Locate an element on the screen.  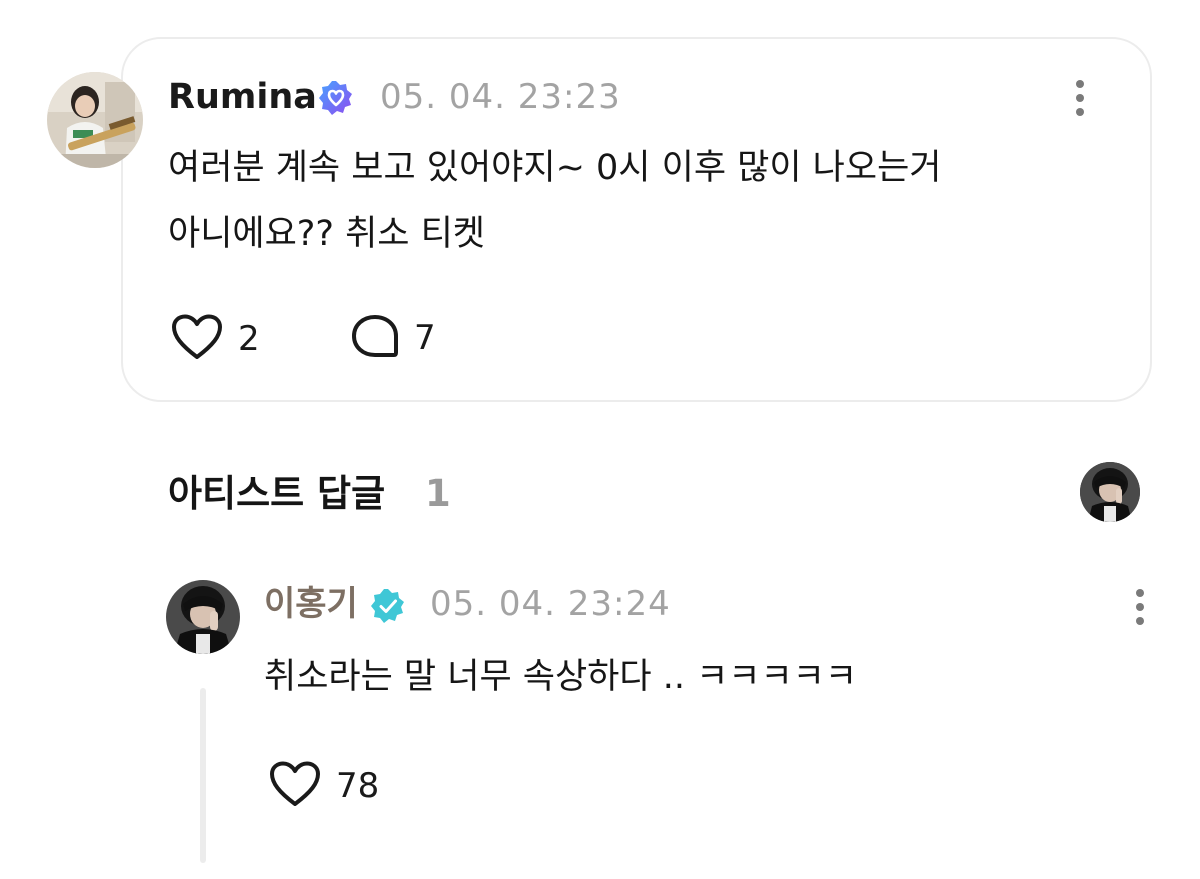
post-more-vertical-icon is located at coordinates (1080, 98).